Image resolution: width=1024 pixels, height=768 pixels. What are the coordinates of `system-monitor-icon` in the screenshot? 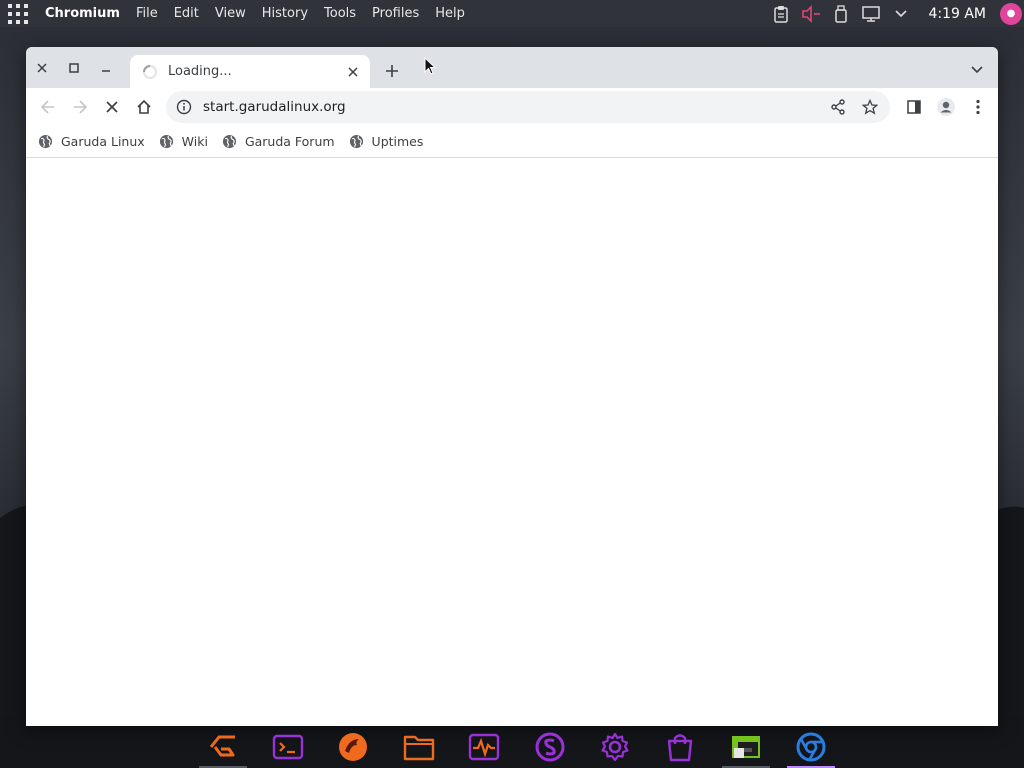 It's located at (484, 747).